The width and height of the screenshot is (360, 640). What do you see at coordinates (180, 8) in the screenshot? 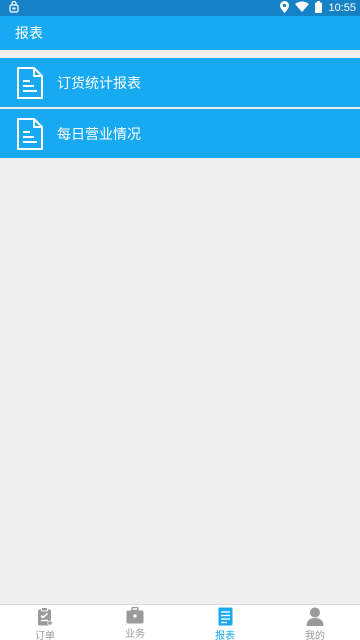
I see `status-bar: 10:55` at bounding box center [180, 8].